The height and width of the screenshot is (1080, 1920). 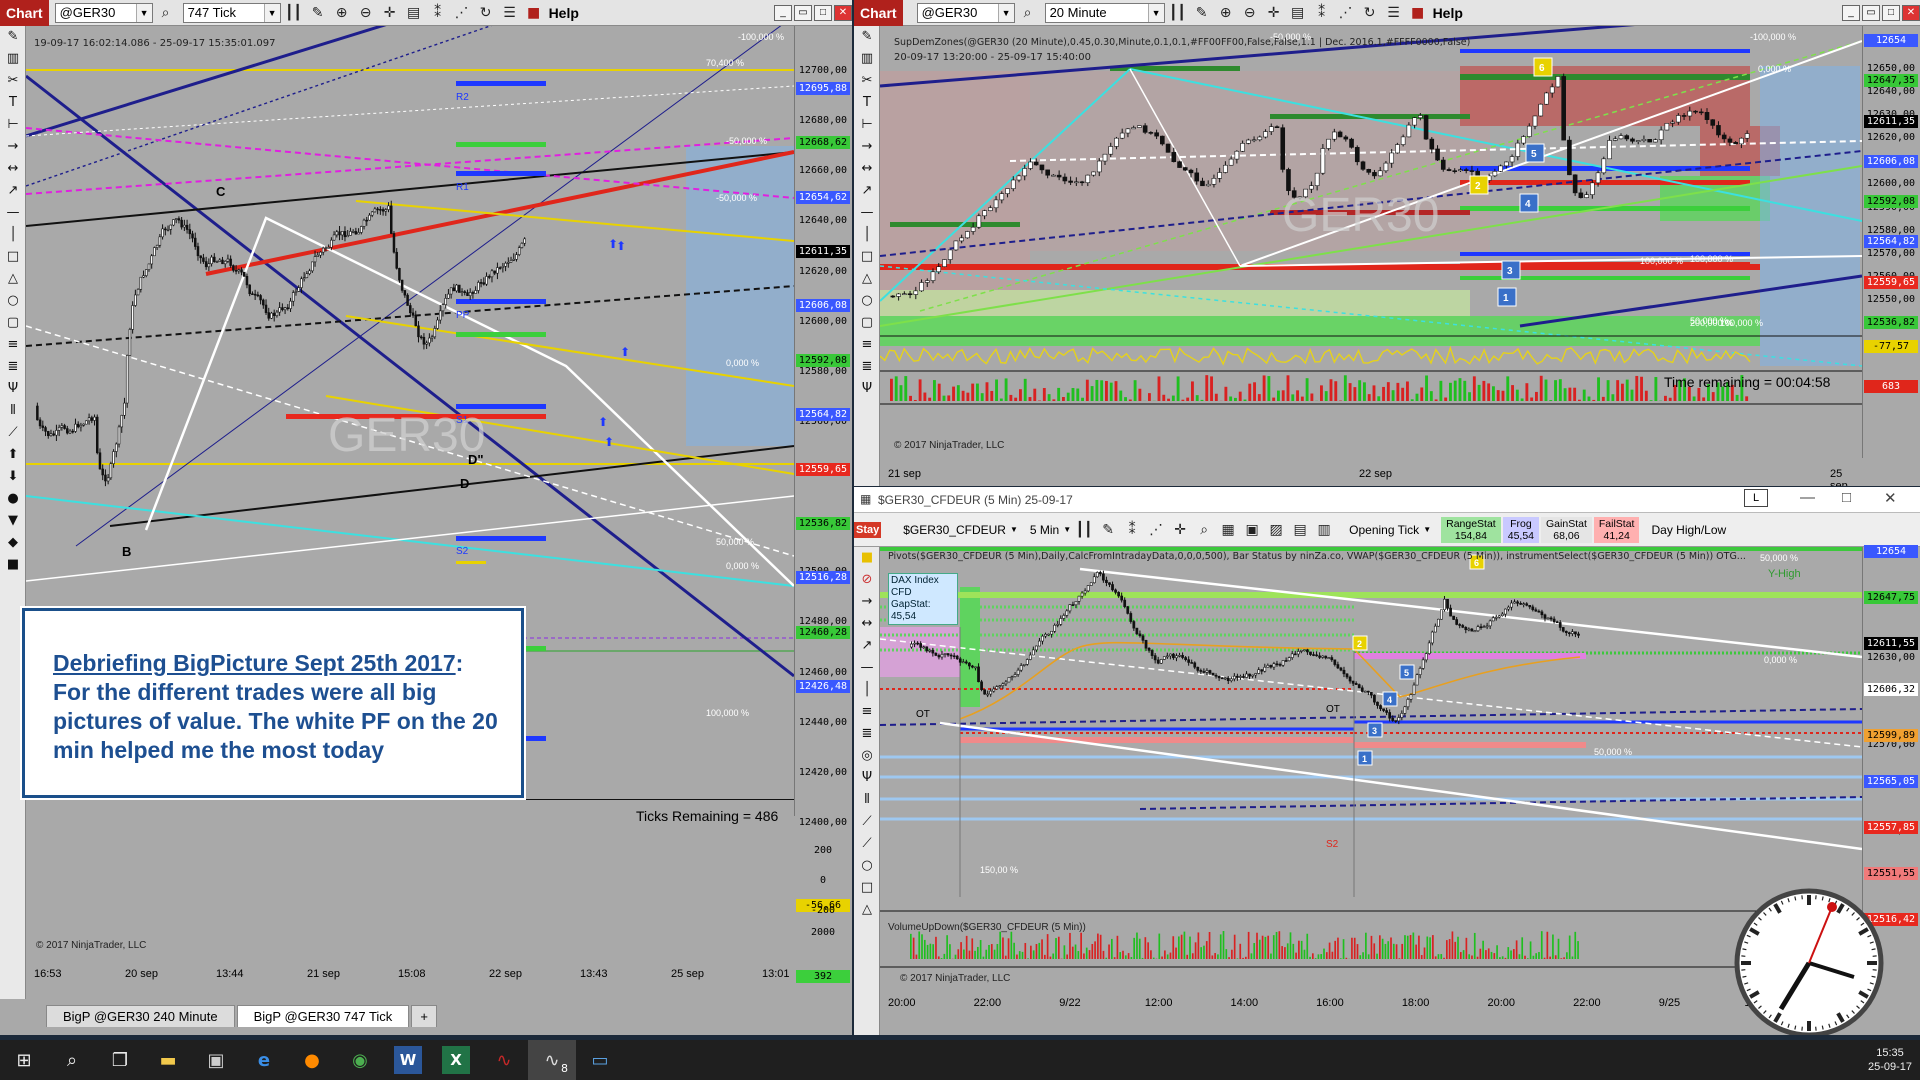 What do you see at coordinates (323, 1016) in the screenshot?
I see `tab-747-tick: BigP @GER30 747 Tick` at bounding box center [323, 1016].